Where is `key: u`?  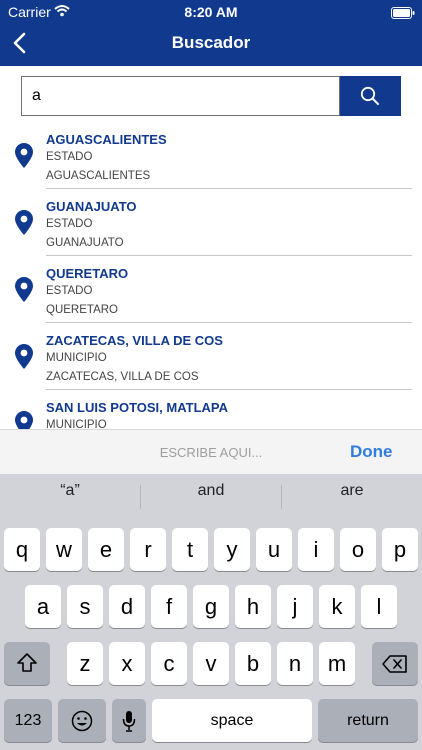
key: u is located at coordinates (274, 549).